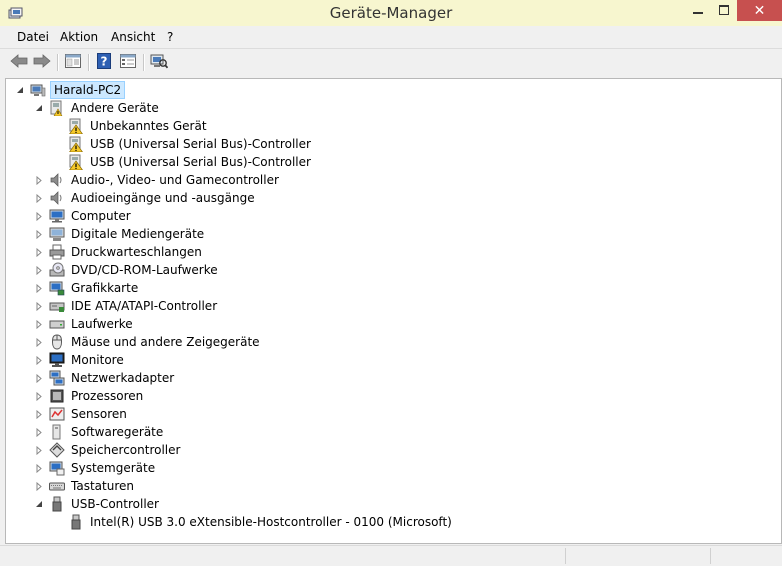  Describe the element at coordinates (57, 270) in the screenshot. I see `dvd-drive-icon` at that location.